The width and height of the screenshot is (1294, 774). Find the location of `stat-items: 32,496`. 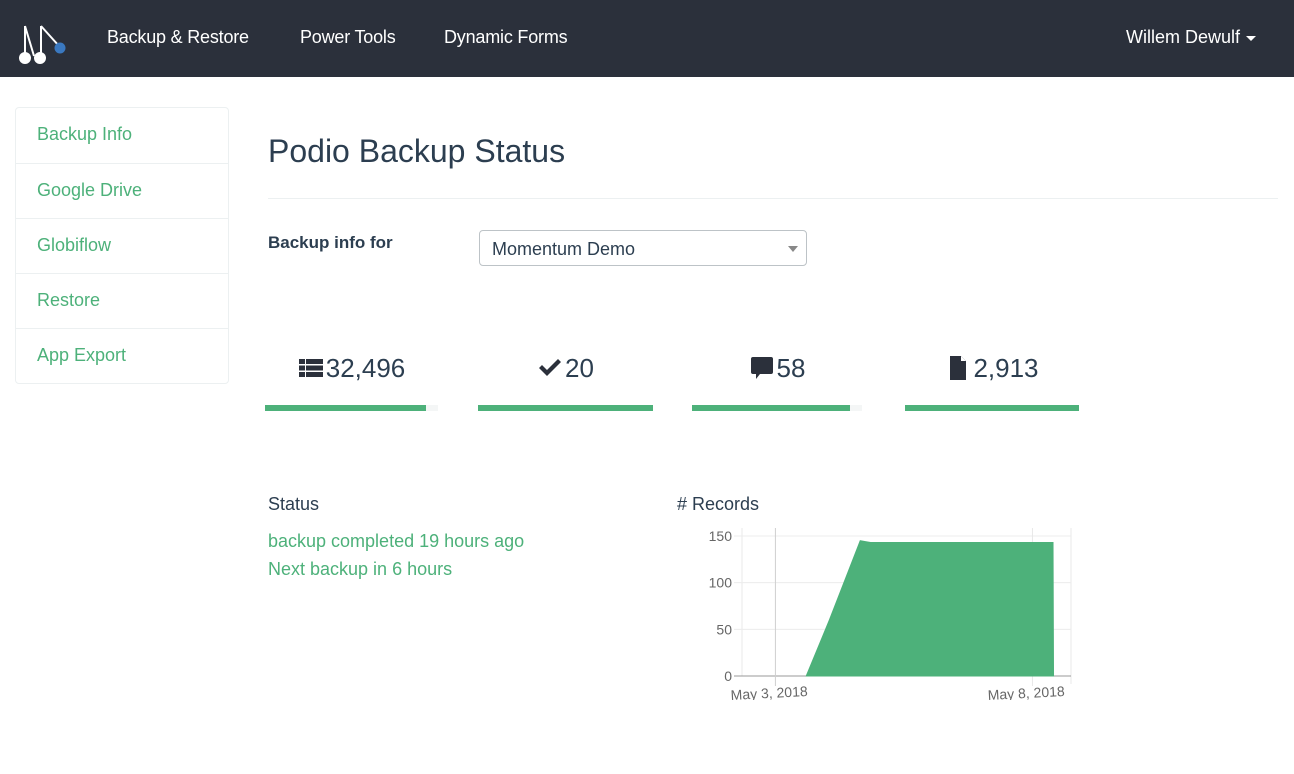

stat-items: 32,496 is located at coordinates (351, 385).